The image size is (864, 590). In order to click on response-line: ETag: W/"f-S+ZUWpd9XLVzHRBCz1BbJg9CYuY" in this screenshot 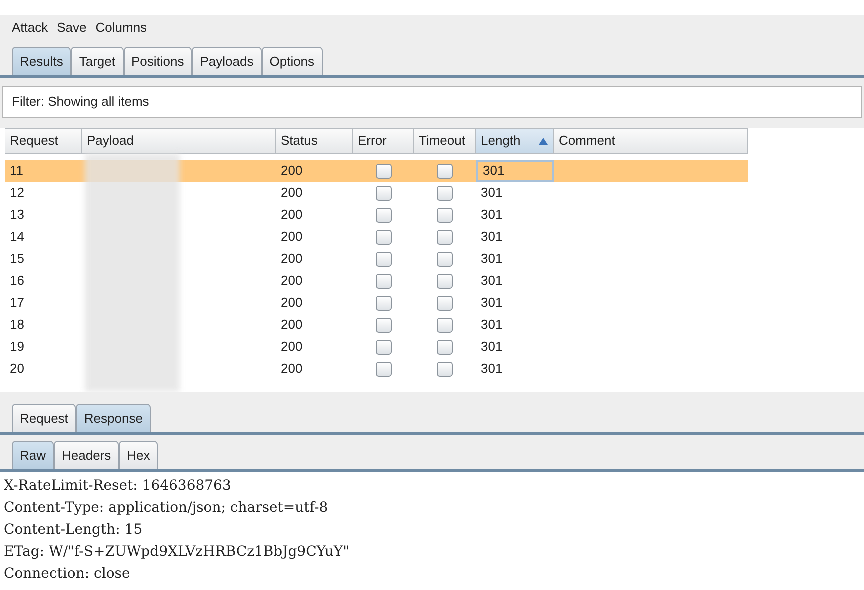, I will do `click(177, 552)`.